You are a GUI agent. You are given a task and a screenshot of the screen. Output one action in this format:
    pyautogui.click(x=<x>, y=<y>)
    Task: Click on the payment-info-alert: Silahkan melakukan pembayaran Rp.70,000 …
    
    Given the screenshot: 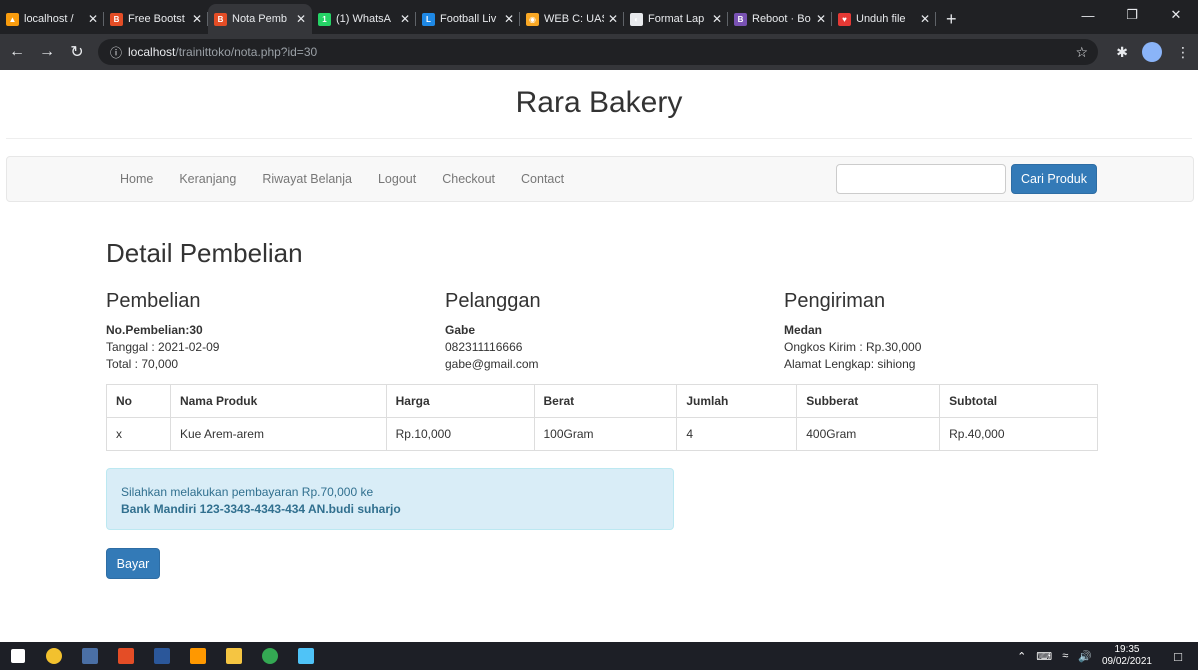 What is the action you would take?
    pyautogui.click(x=390, y=499)
    